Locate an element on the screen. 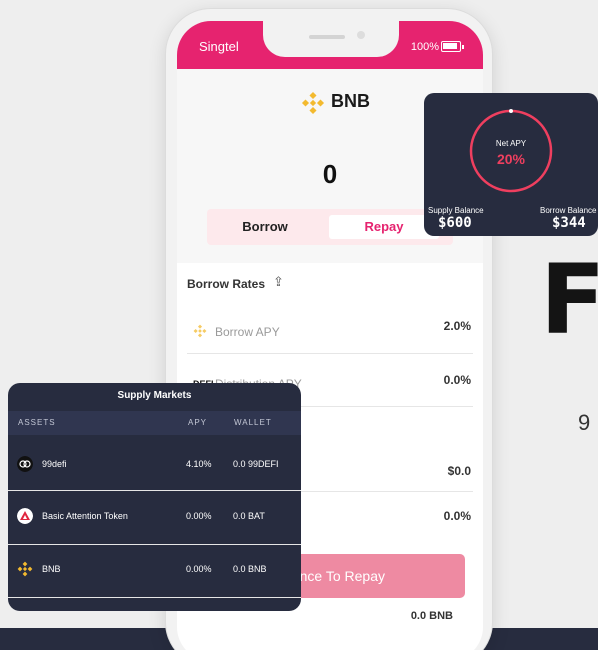  speaker-icon is located at coordinates (327, 37).